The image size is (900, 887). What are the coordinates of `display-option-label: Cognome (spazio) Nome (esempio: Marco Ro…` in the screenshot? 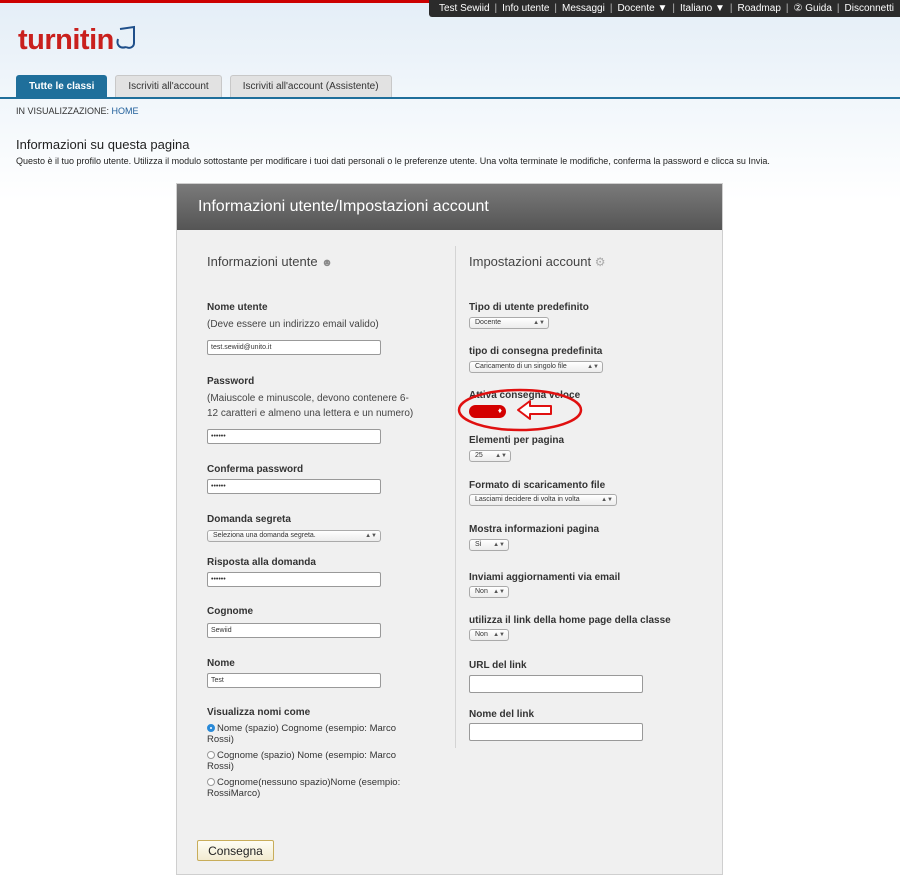 It's located at (301, 761).